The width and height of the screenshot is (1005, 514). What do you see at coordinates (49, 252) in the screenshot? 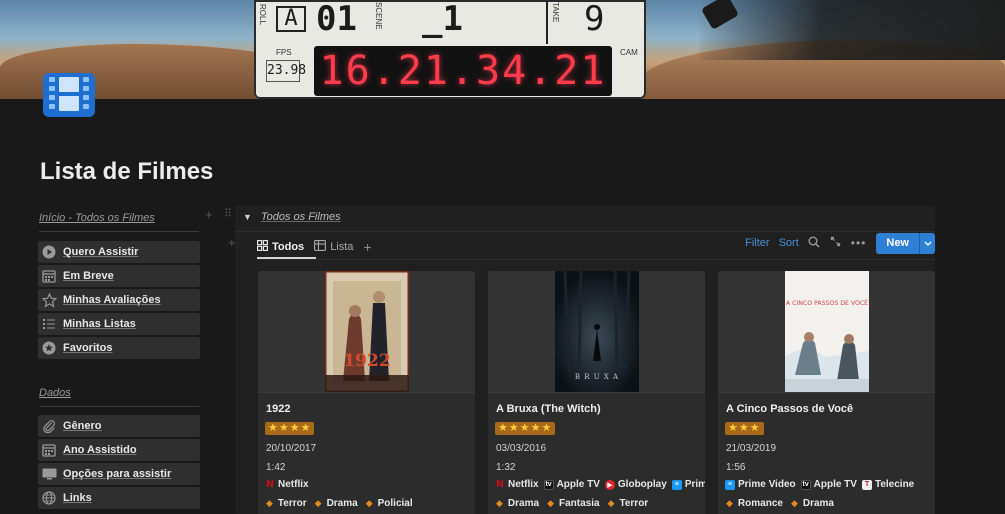
I see `play-circle-icon` at bounding box center [49, 252].